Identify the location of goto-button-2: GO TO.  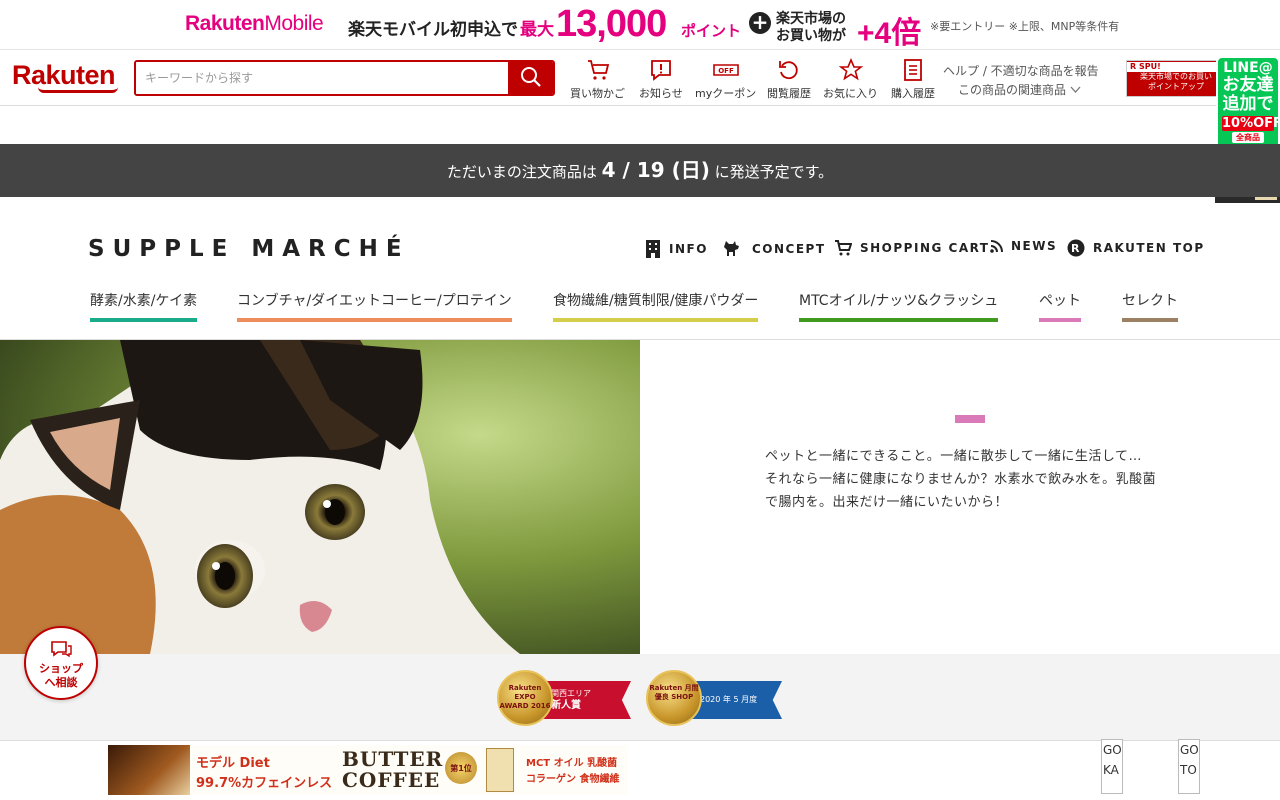
(1189, 766).